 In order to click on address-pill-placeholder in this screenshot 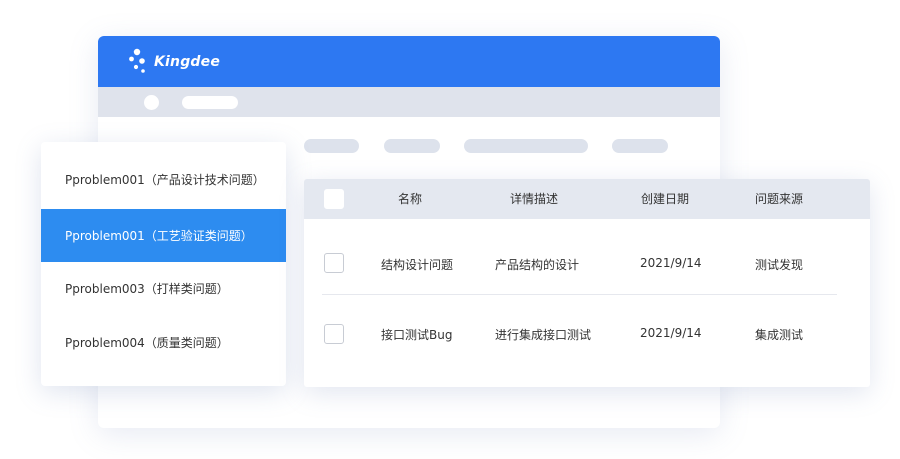, I will do `click(210, 102)`.